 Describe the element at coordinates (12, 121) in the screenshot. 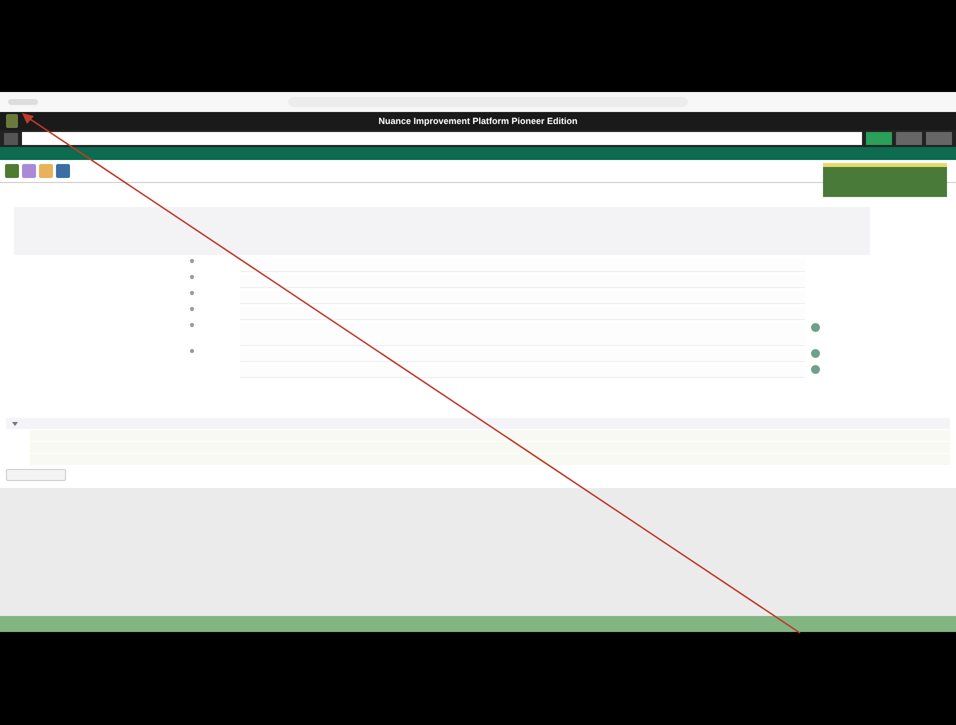

I see `logo-icon` at that location.